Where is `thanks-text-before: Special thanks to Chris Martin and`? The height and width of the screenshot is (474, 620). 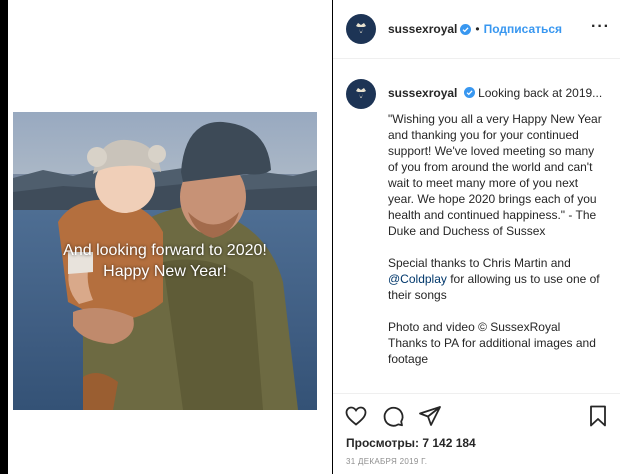 thanks-text-before: Special thanks to Chris Martin and is located at coordinates (479, 263).